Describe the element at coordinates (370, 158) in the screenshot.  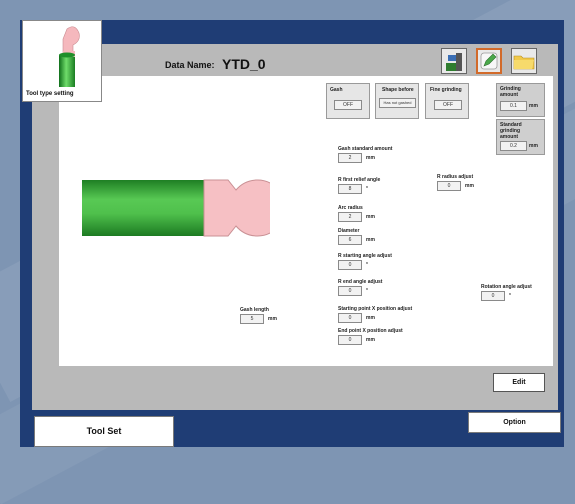
I see `gash-standard-unit: mm` at that location.